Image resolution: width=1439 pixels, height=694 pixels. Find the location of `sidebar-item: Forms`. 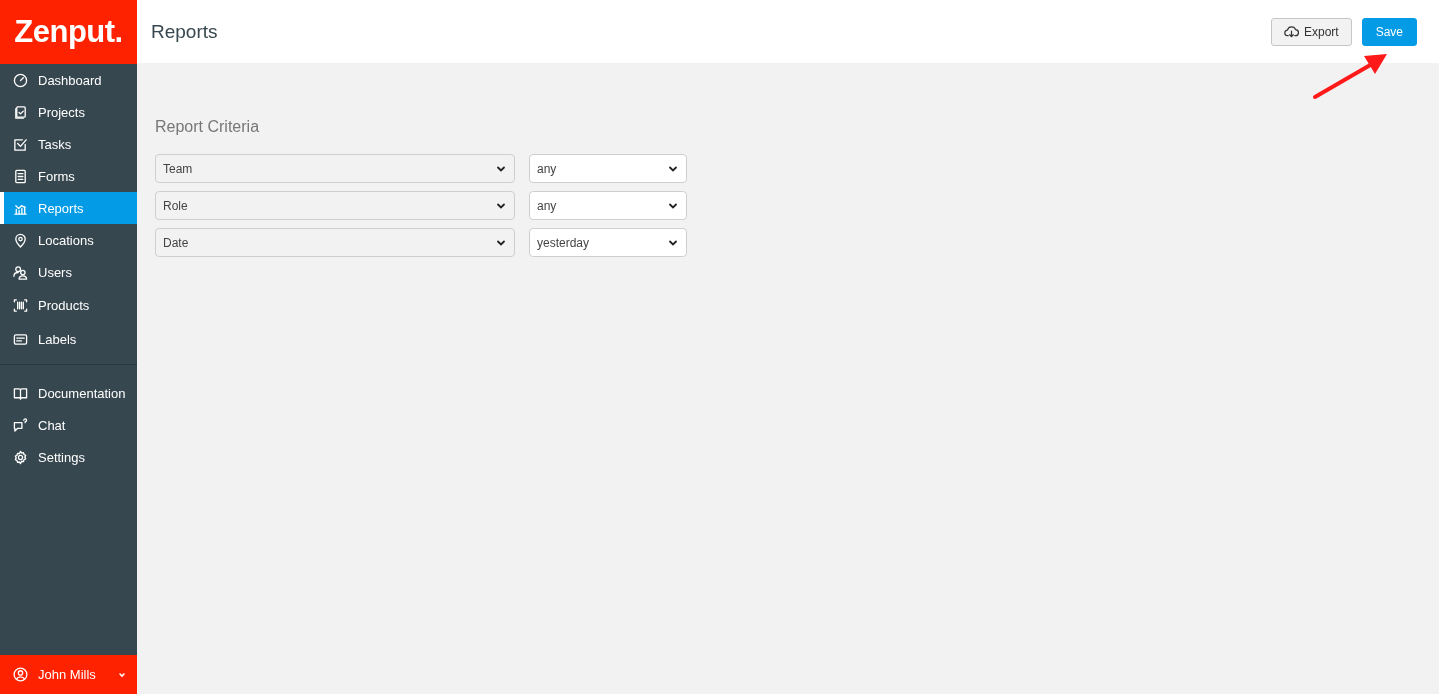

sidebar-item: Forms is located at coordinates (68, 176).